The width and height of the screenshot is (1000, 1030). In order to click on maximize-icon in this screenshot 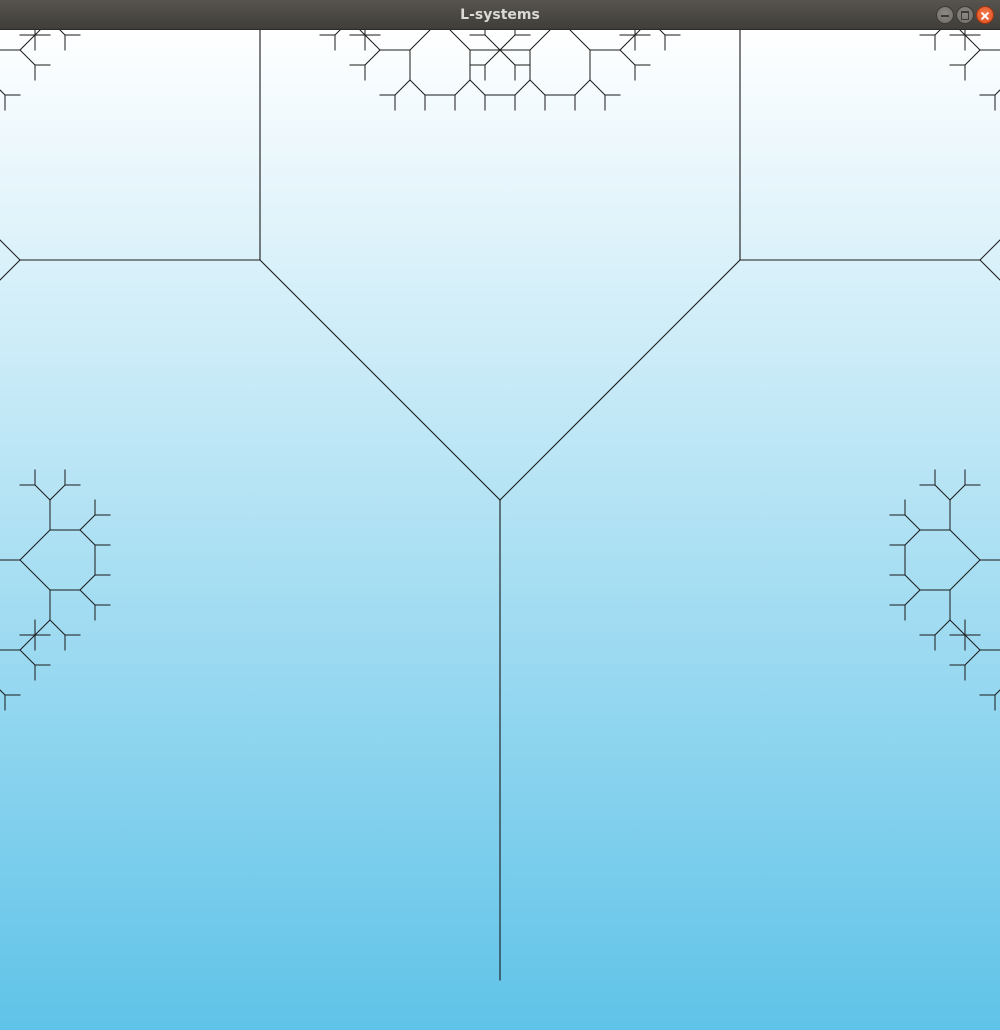, I will do `click(965, 15)`.